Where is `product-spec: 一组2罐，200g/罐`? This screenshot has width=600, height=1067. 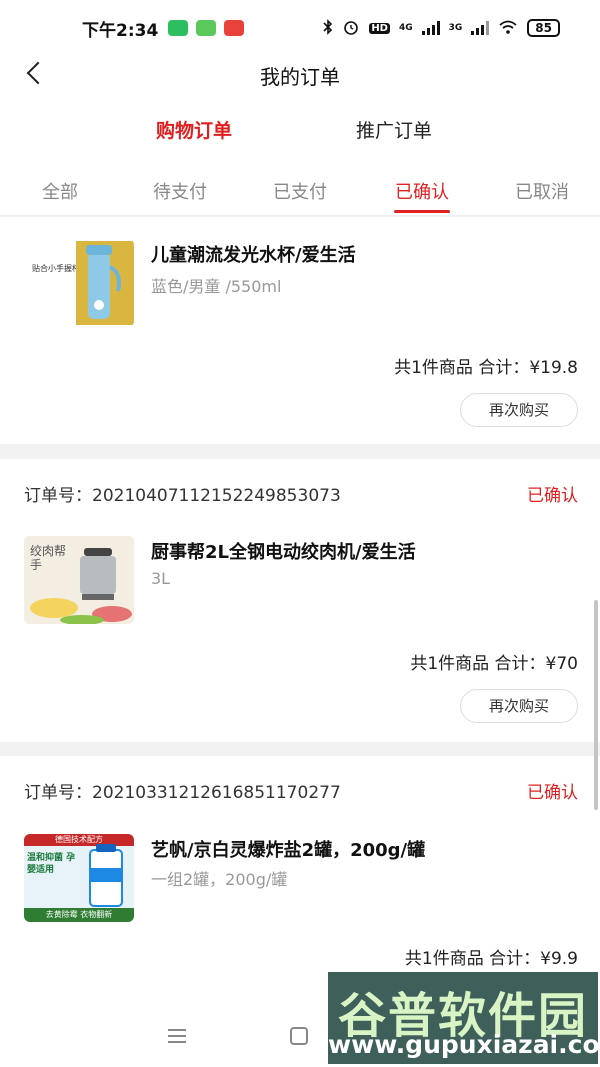
product-spec: 一组2罐，200g/罐 is located at coordinates (219, 879).